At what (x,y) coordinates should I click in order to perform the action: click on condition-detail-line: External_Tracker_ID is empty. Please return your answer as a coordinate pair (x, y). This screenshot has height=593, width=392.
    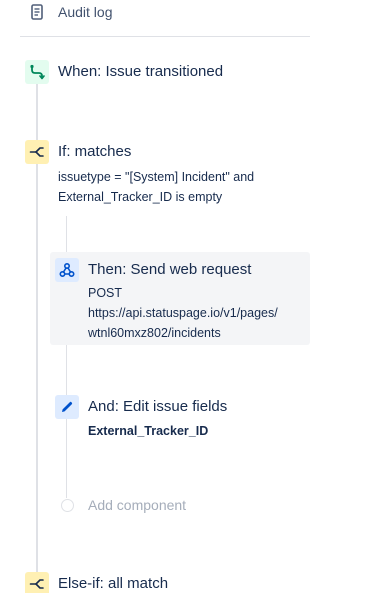
    Looking at the image, I should click on (140, 197).